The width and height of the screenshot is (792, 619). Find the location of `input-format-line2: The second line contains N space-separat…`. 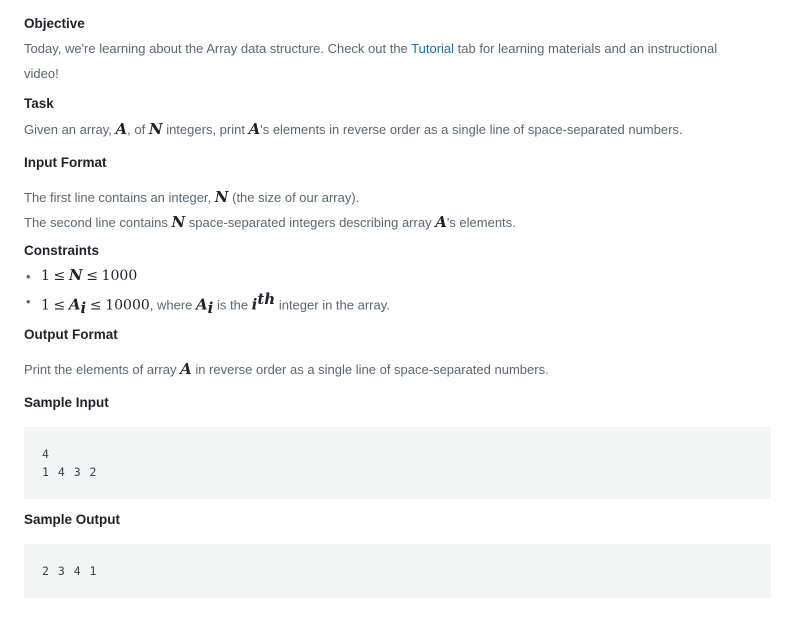

input-format-line2: The second line contains N space-separat… is located at coordinates (270, 222).